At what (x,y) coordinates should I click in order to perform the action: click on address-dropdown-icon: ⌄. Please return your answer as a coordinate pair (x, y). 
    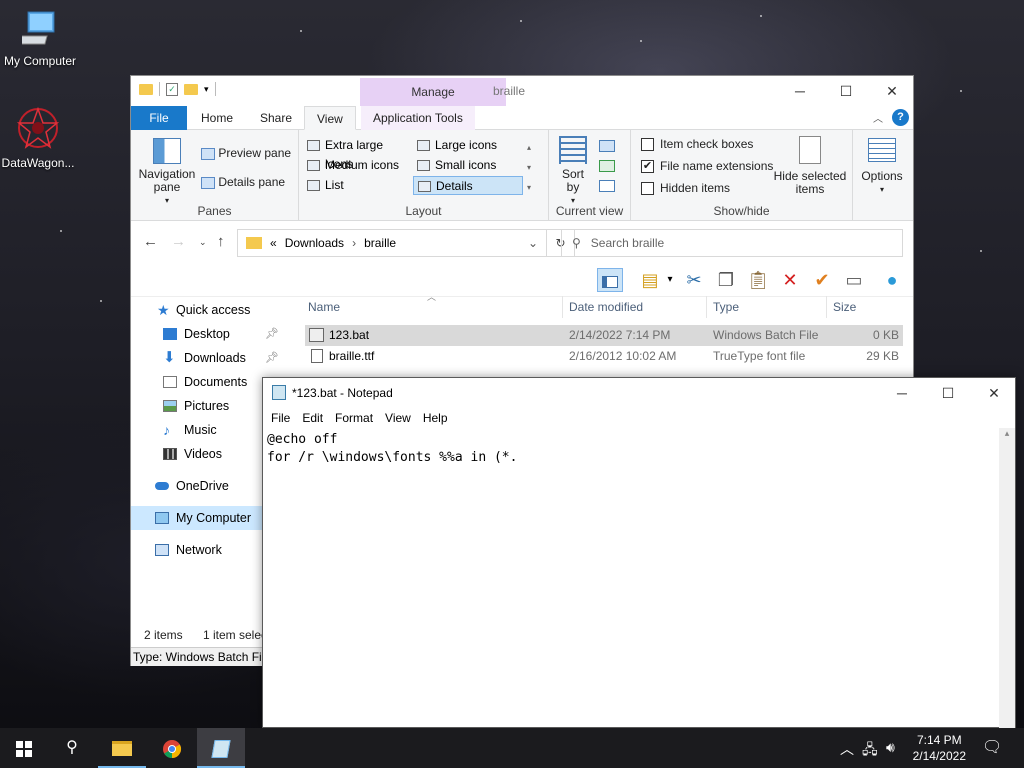
    Looking at the image, I should click on (533, 243).